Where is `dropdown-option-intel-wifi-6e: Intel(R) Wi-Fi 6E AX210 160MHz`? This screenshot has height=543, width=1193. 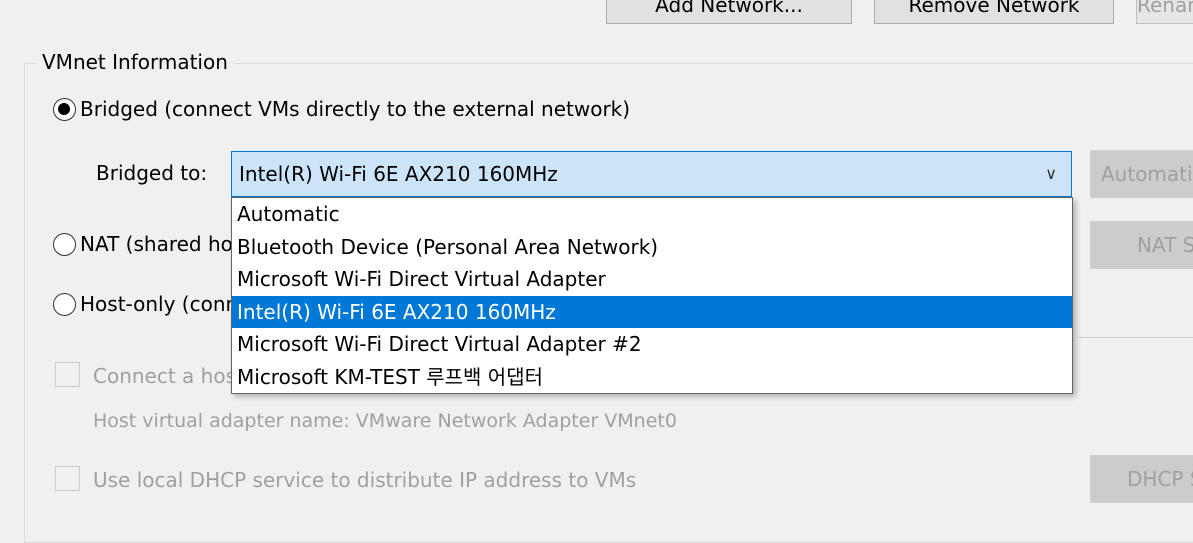
dropdown-option-intel-wifi-6e: Intel(R) Wi-Fi 6E AX210 160MHz is located at coordinates (652, 311).